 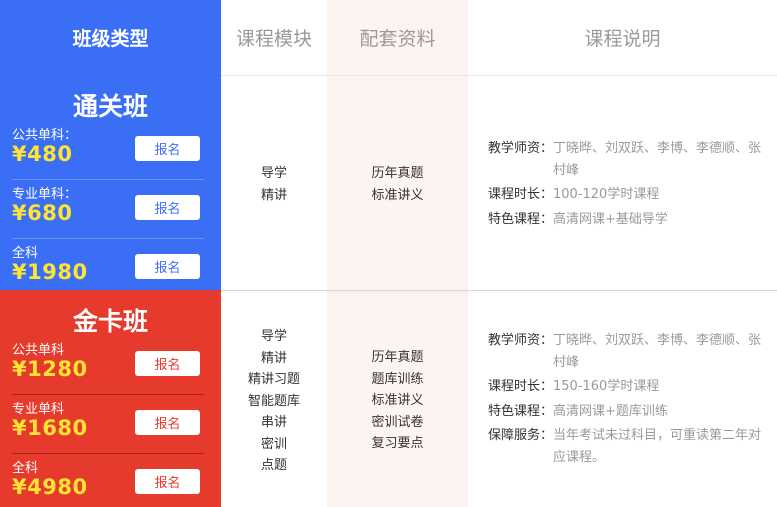 What do you see at coordinates (38, 350) in the screenshot?
I see `price-row-label: 公共单科` at bounding box center [38, 350].